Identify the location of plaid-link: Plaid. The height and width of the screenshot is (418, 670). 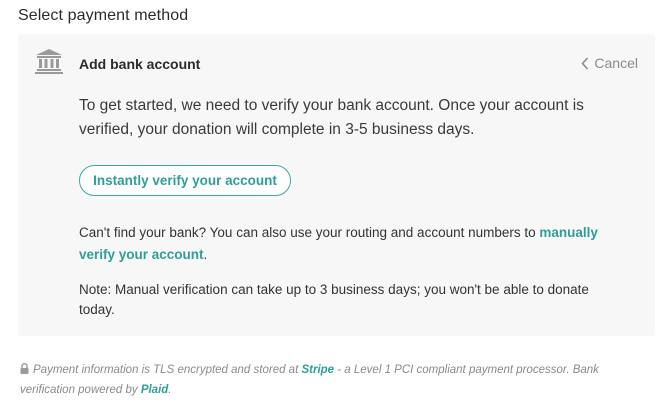
(154, 390).